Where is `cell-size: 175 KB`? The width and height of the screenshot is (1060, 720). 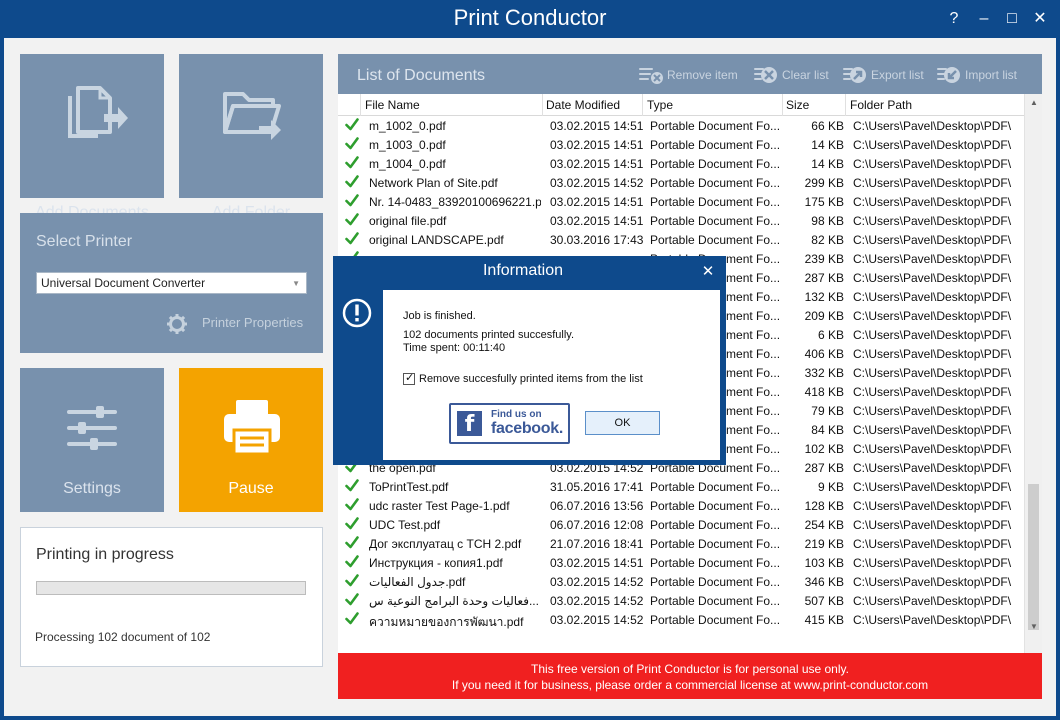 cell-size: 175 KB is located at coordinates (824, 202).